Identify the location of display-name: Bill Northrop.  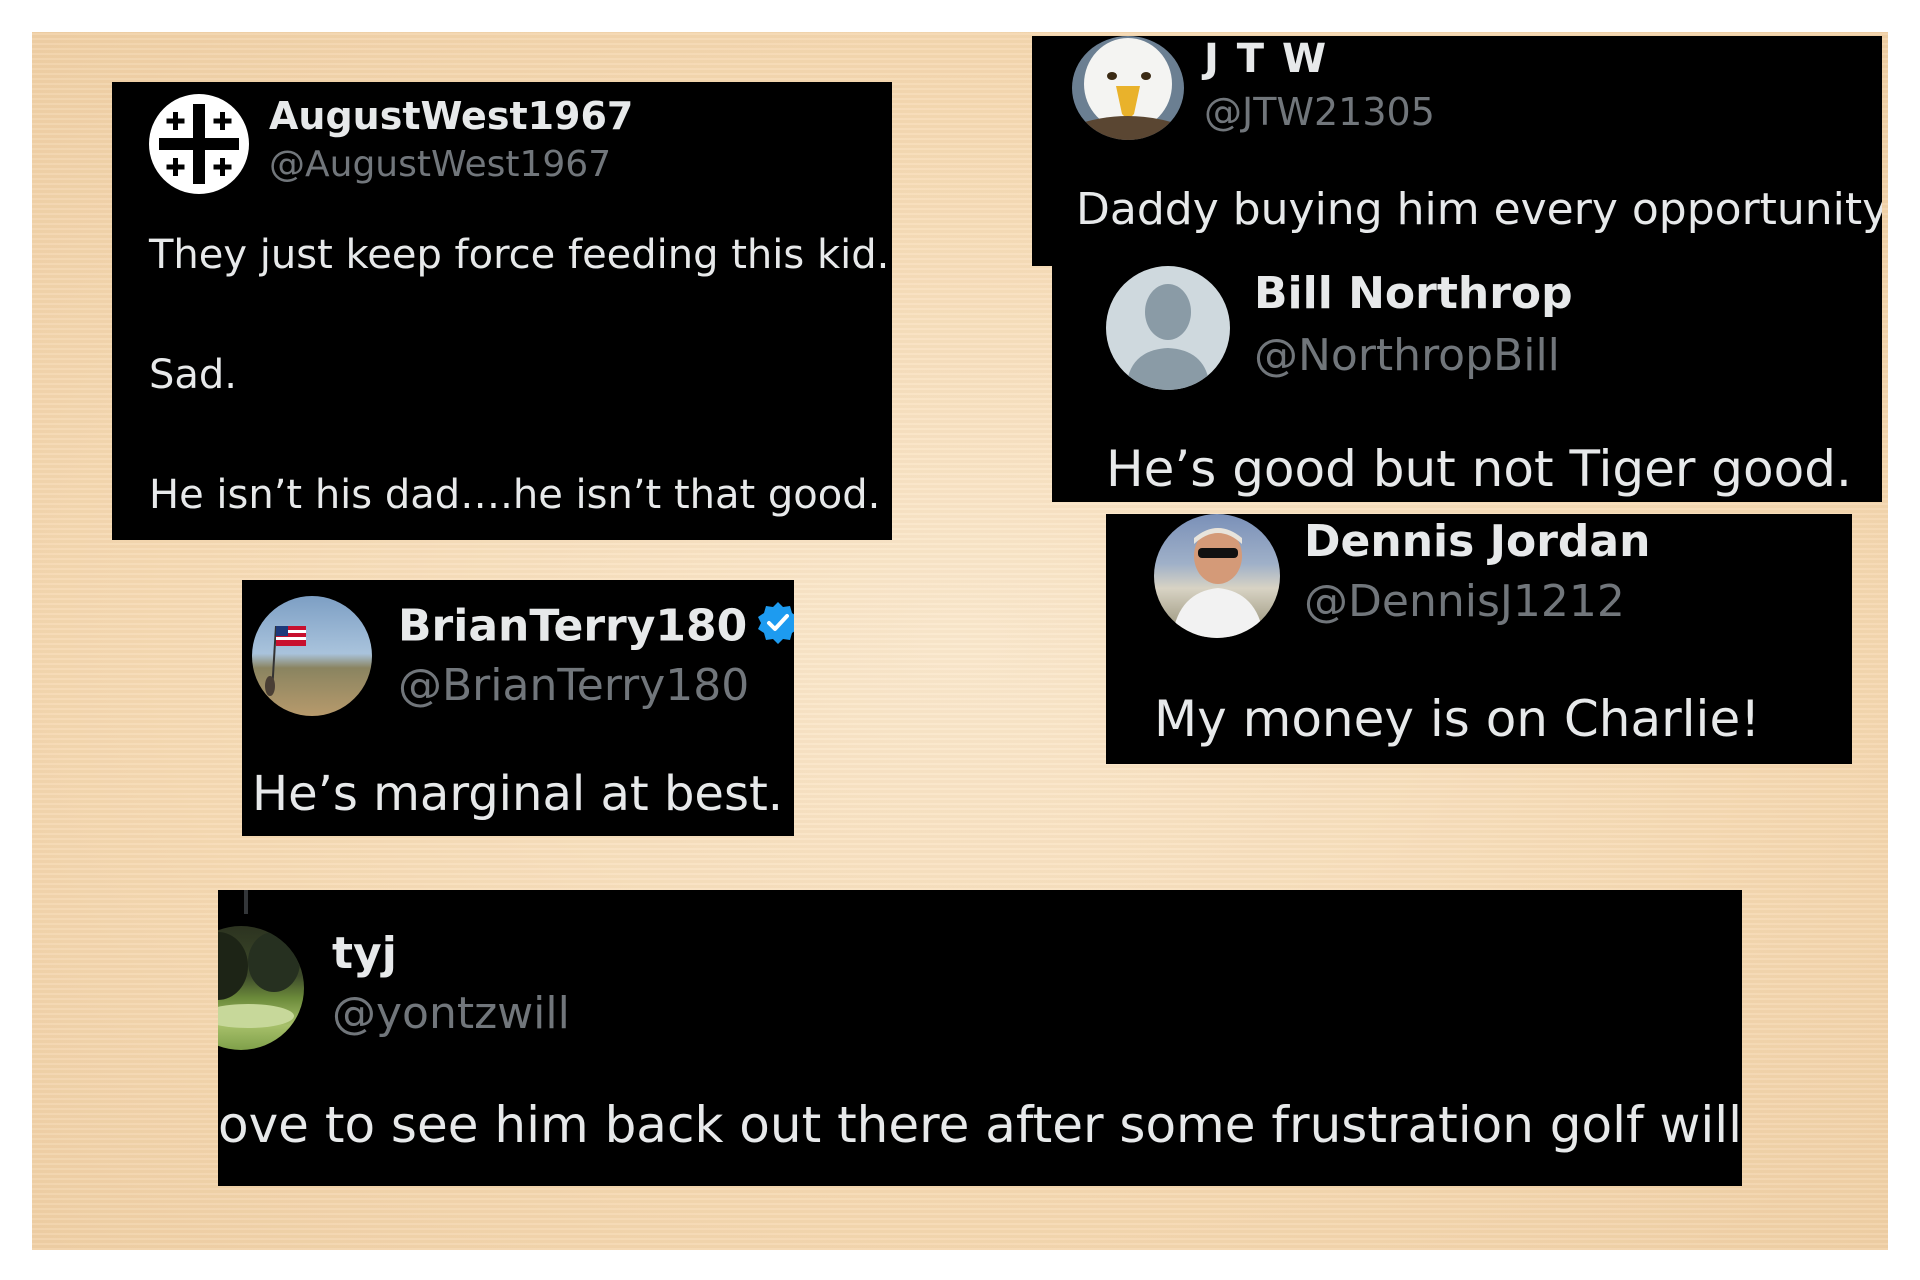
(1413, 293).